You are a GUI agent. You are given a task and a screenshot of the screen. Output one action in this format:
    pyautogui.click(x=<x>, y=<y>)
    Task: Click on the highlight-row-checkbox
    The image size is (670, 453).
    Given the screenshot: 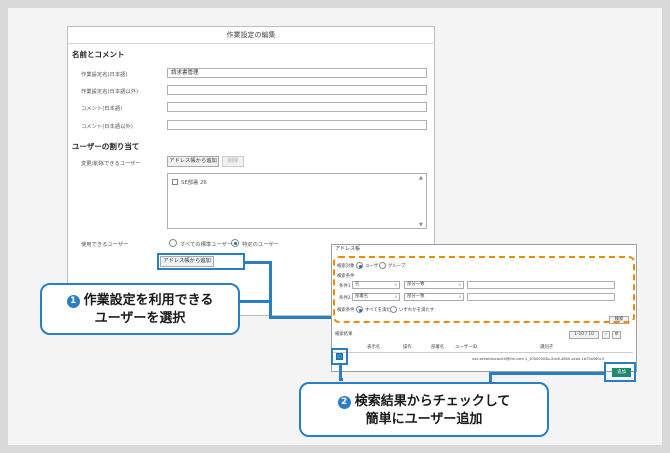 What is the action you would take?
    pyautogui.click(x=339, y=356)
    